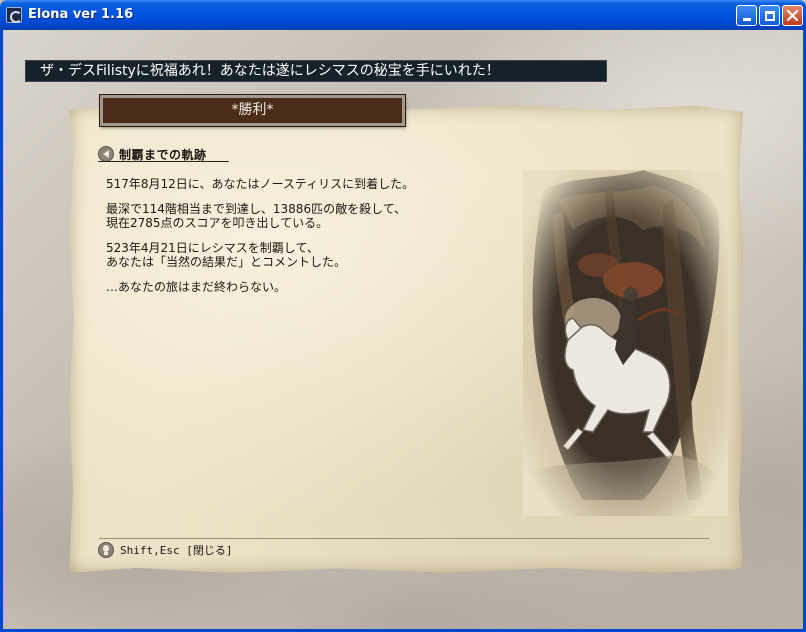 The height and width of the screenshot is (632, 806). What do you see at coordinates (217, 223) in the screenshot?
I see `text-line: 現在2785点のスコアを叩き出している。` at bounding box center [217, 223].